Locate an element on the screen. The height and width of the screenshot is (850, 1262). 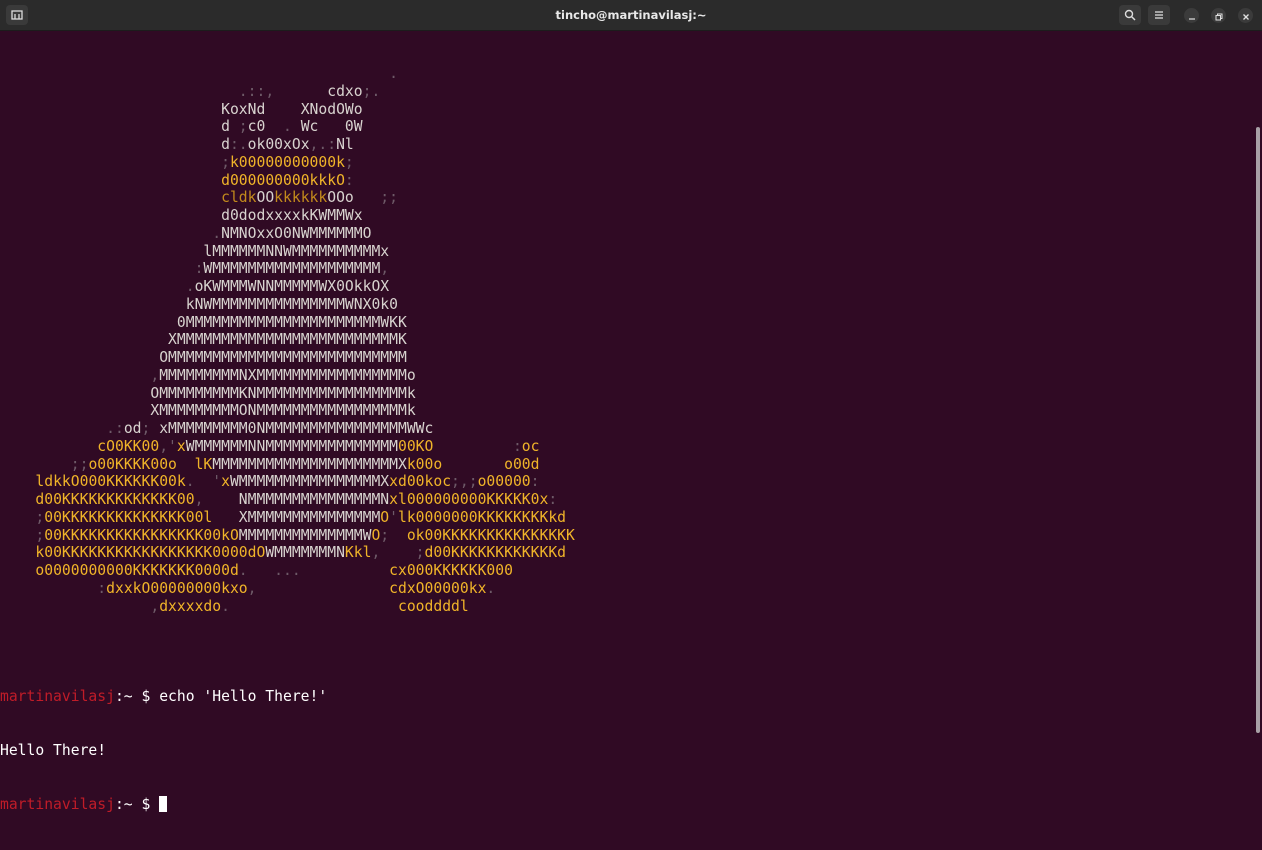
text-cursor is located at coordinates (163, 804).